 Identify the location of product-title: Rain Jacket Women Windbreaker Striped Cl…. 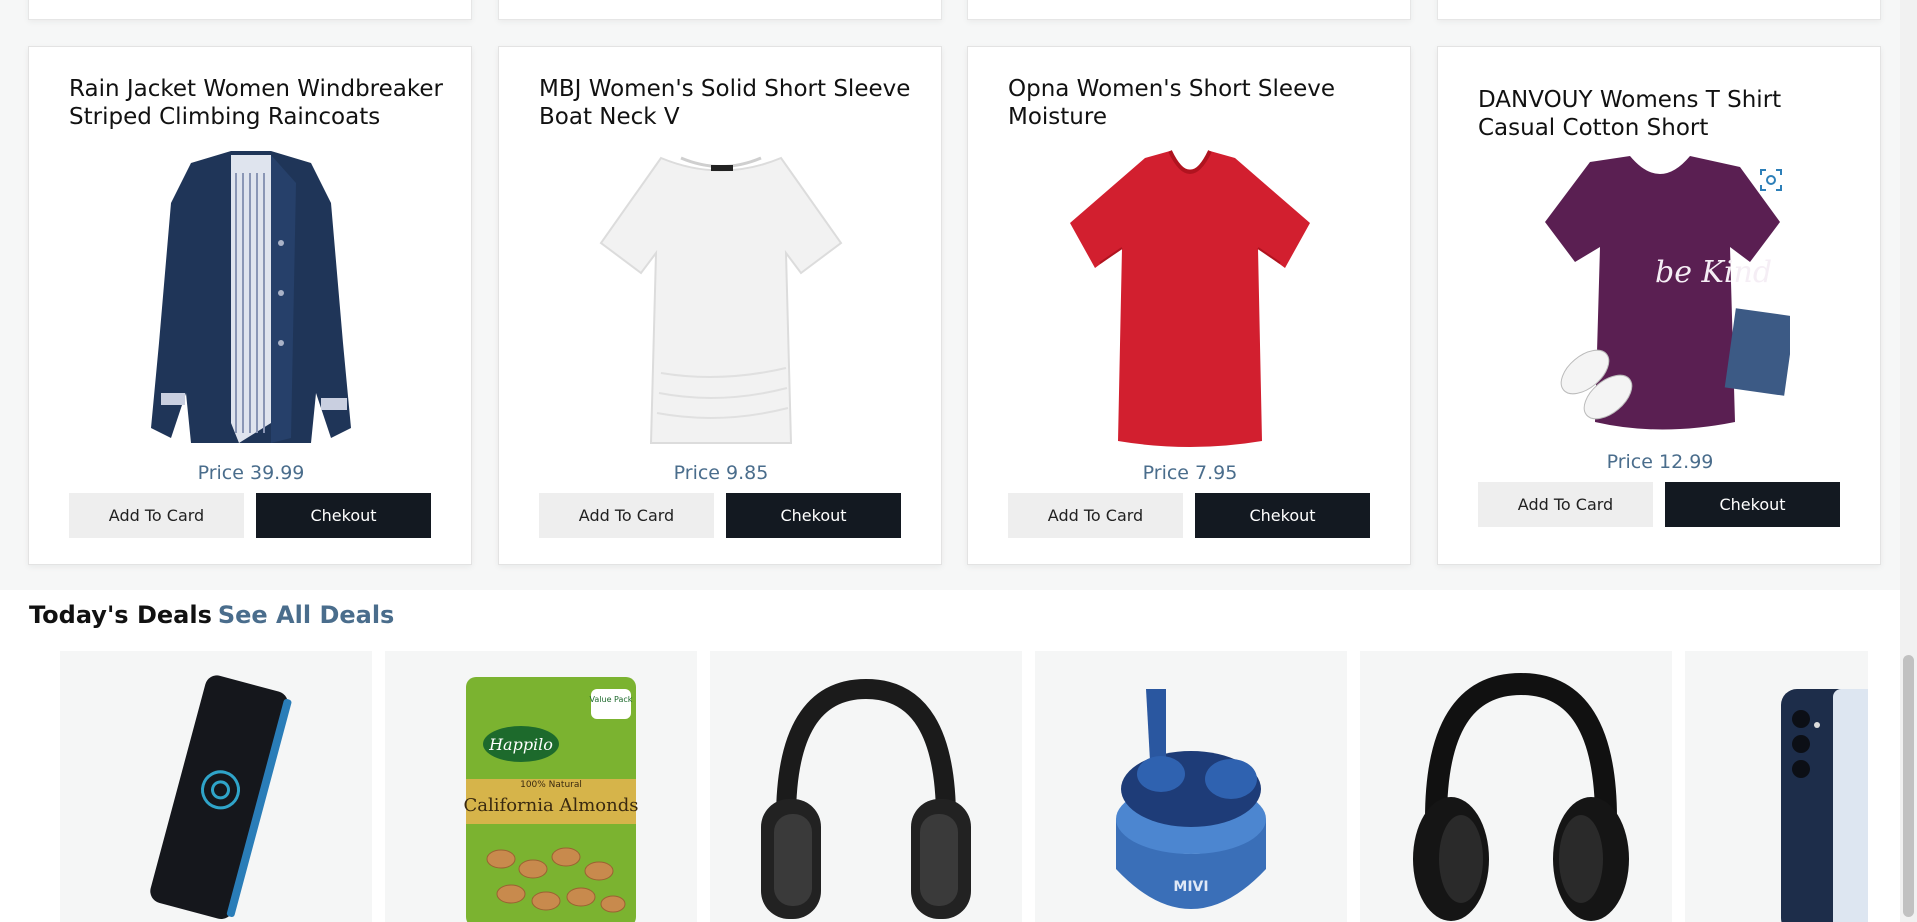
(256, 103).